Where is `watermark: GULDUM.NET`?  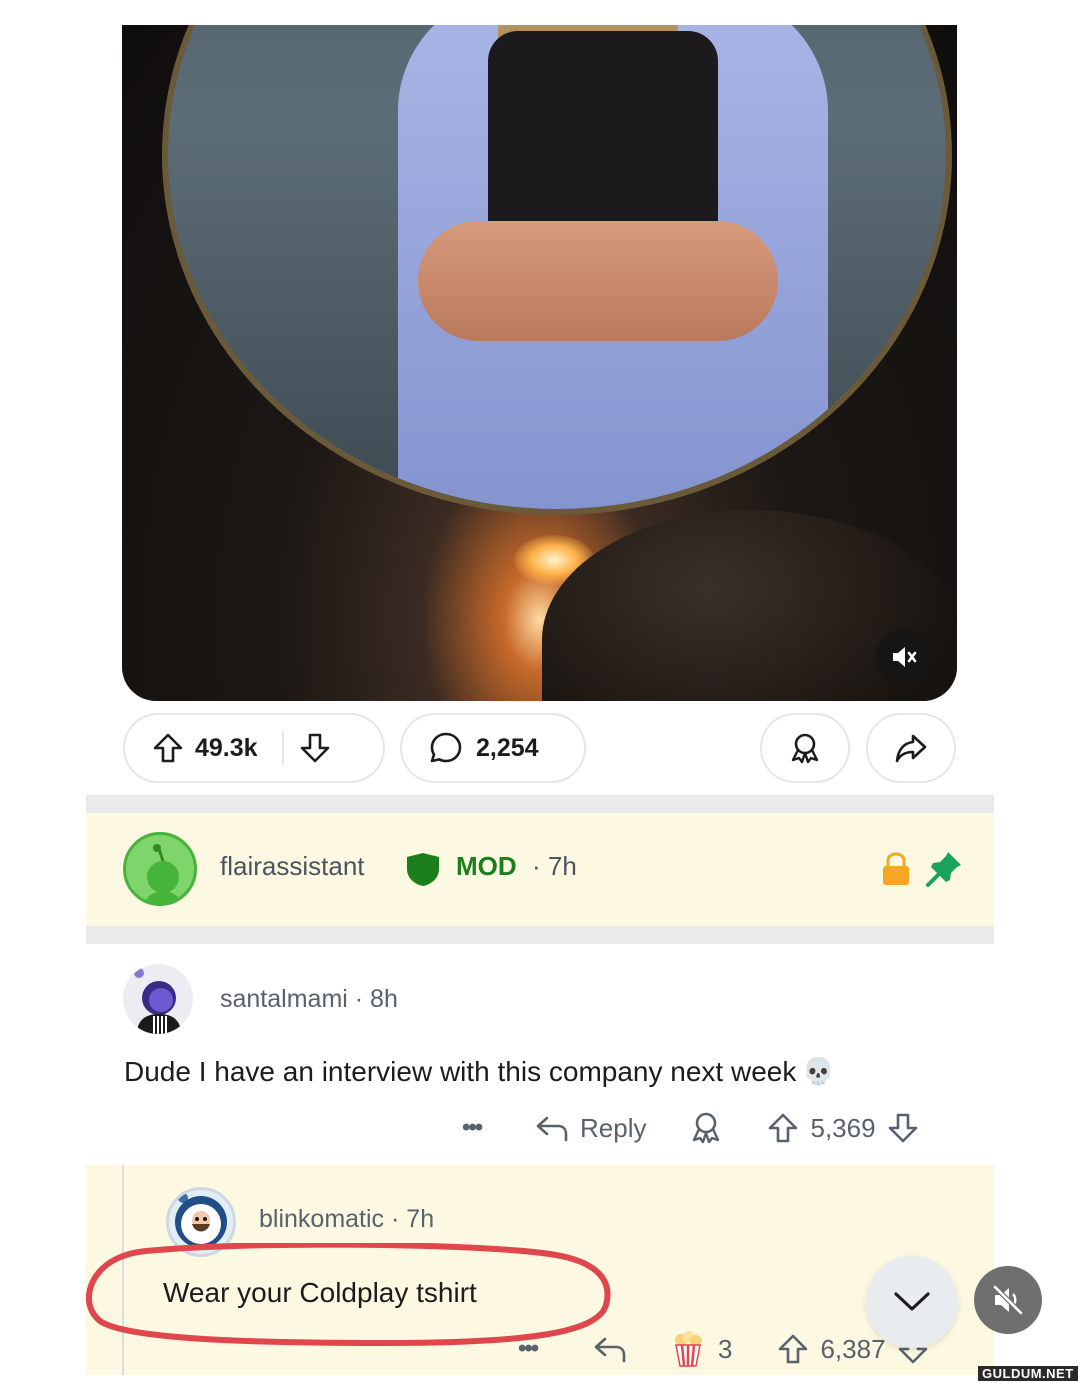
watermark: GULDUM.NET is located at coordinates (1028, 1373).